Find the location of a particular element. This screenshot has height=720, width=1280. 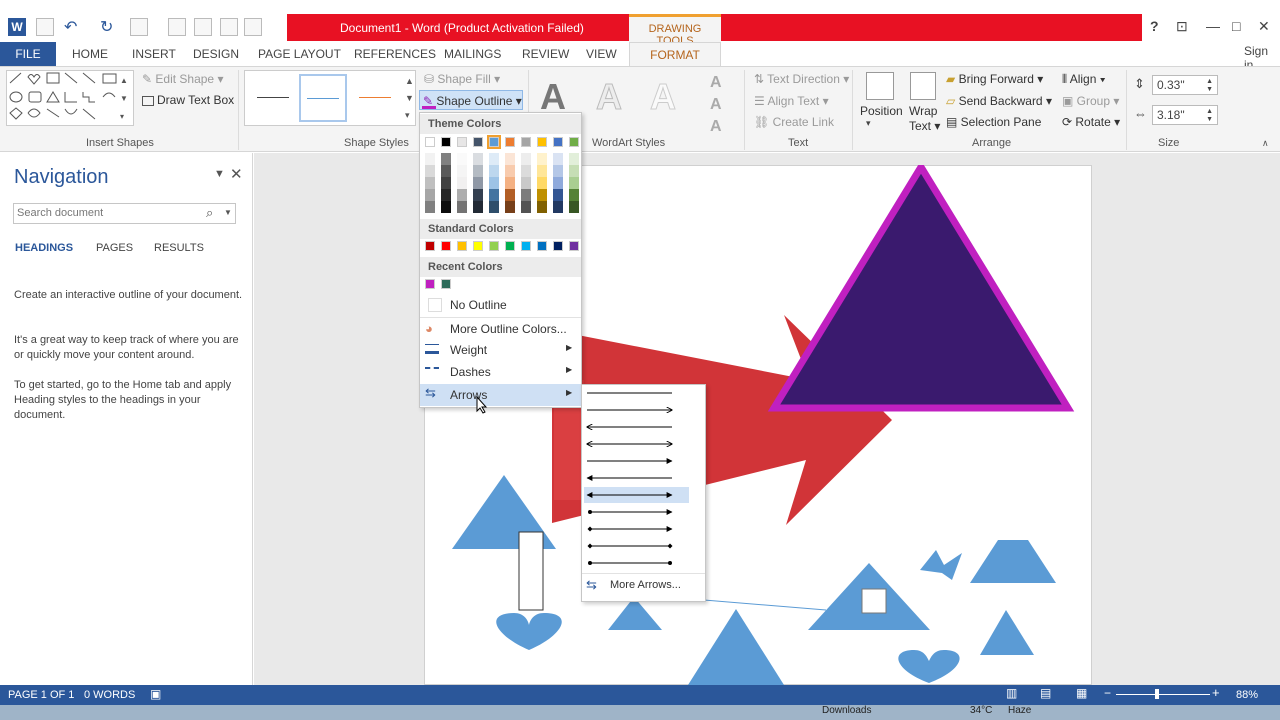

wrap-text-button: Wrap is located at coordinates (923, 111).